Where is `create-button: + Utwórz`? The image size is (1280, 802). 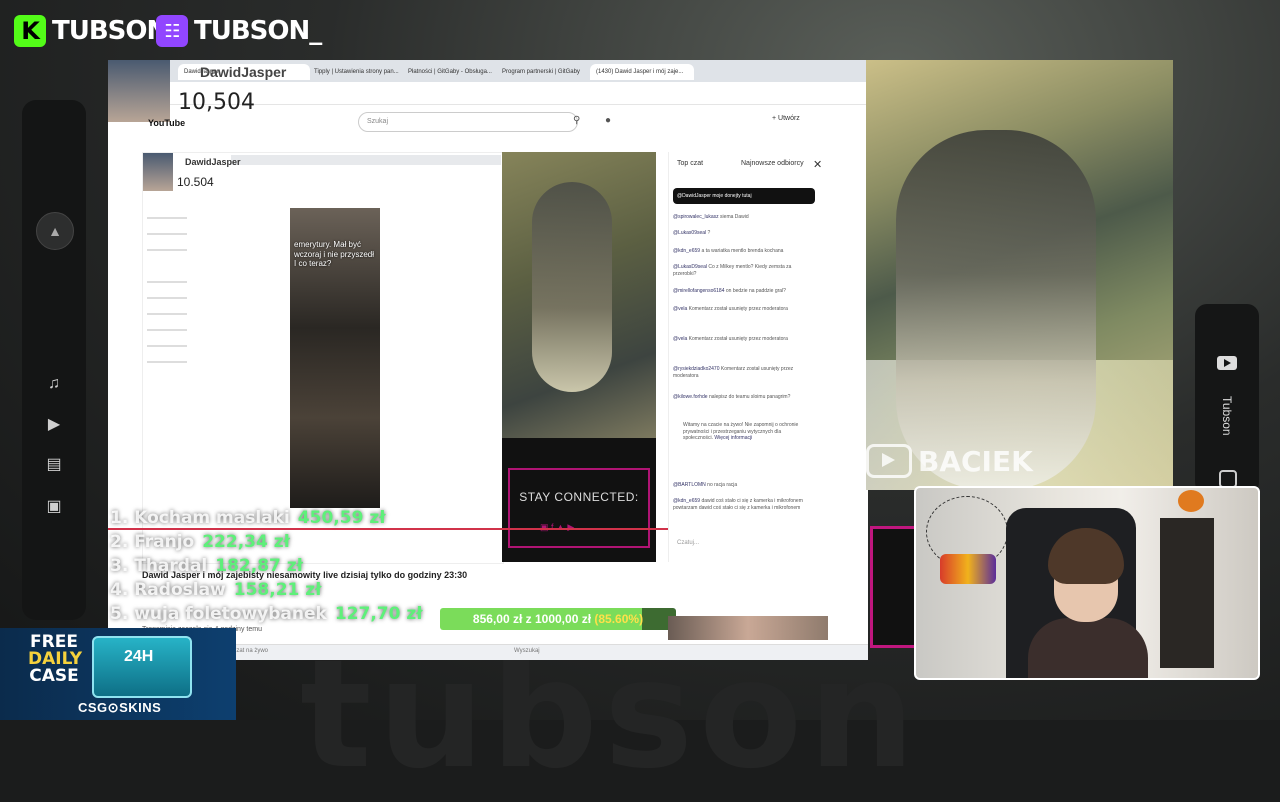 create-button: + Utwórz is located at coordinates (786, 118).